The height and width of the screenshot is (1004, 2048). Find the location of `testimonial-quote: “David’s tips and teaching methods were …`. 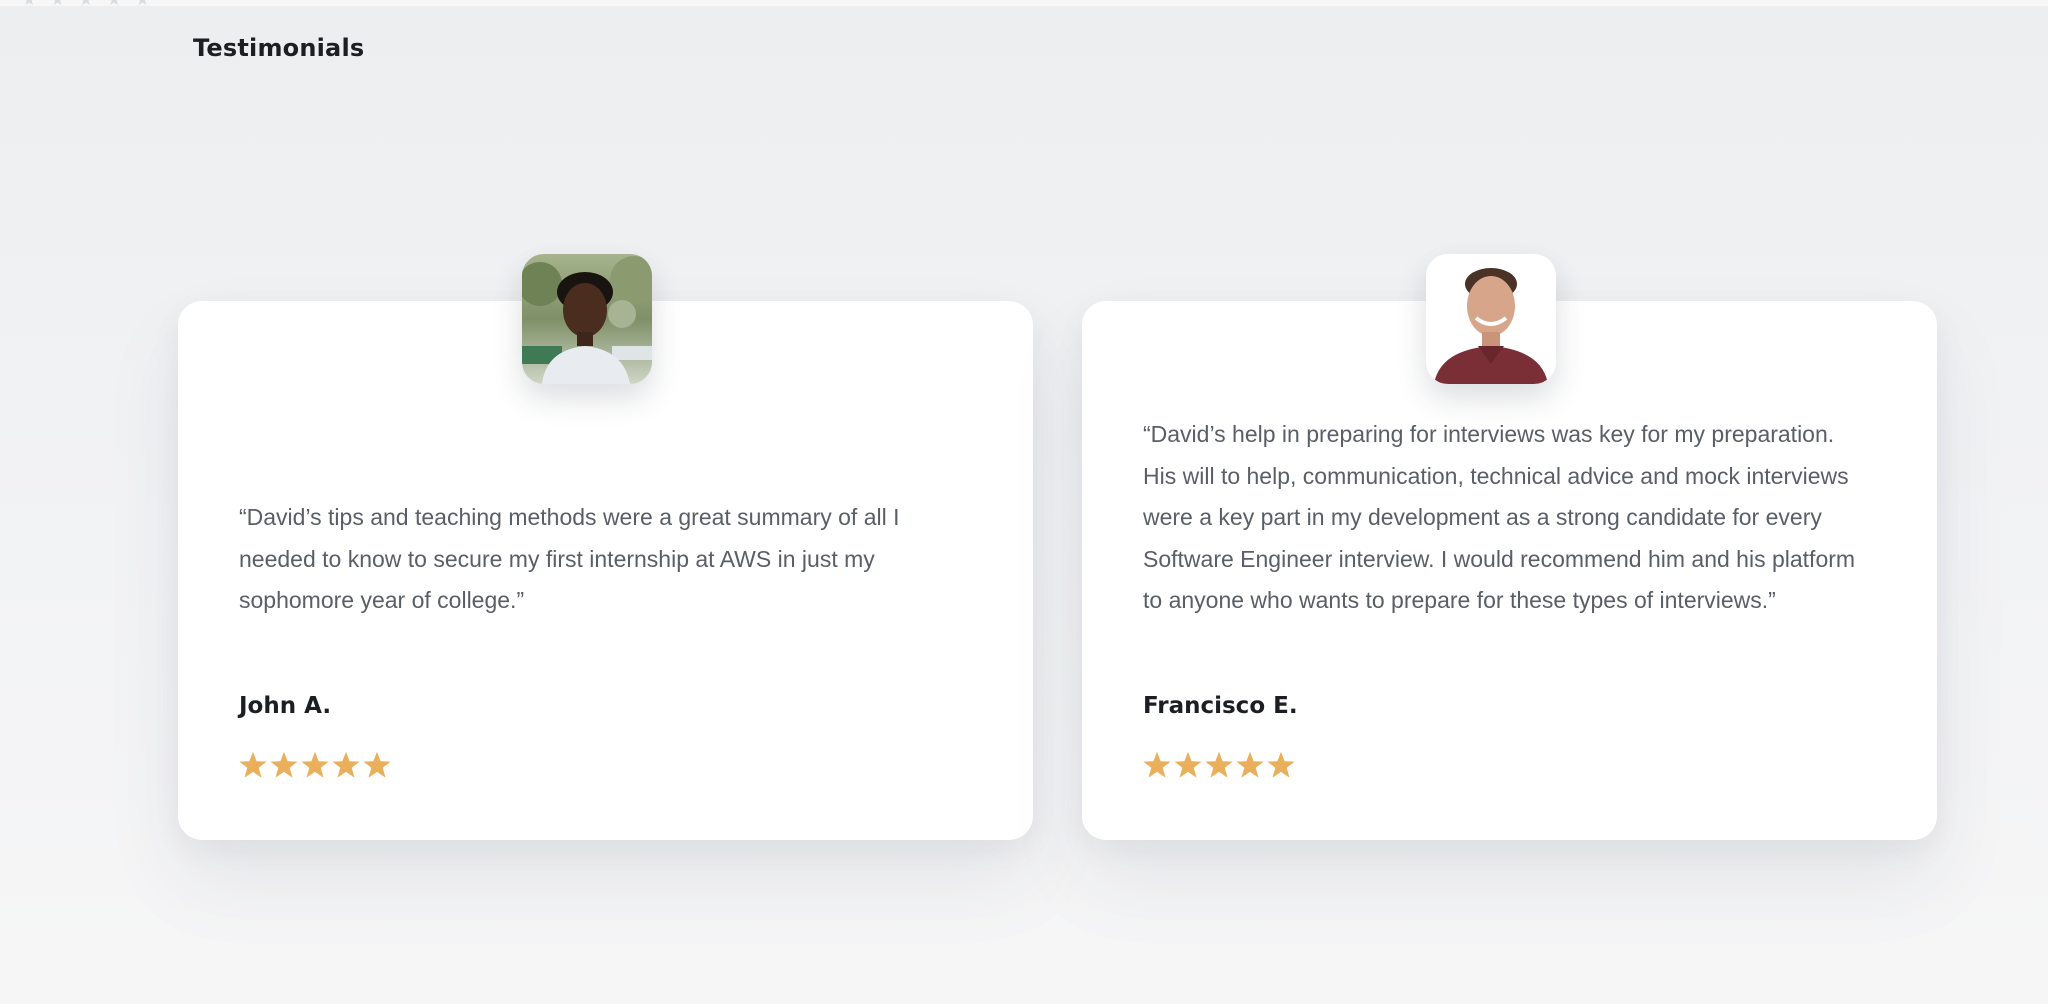

testimonial-quote: “David’s tips and teaching methods were … is located at coordinates (569, 558).